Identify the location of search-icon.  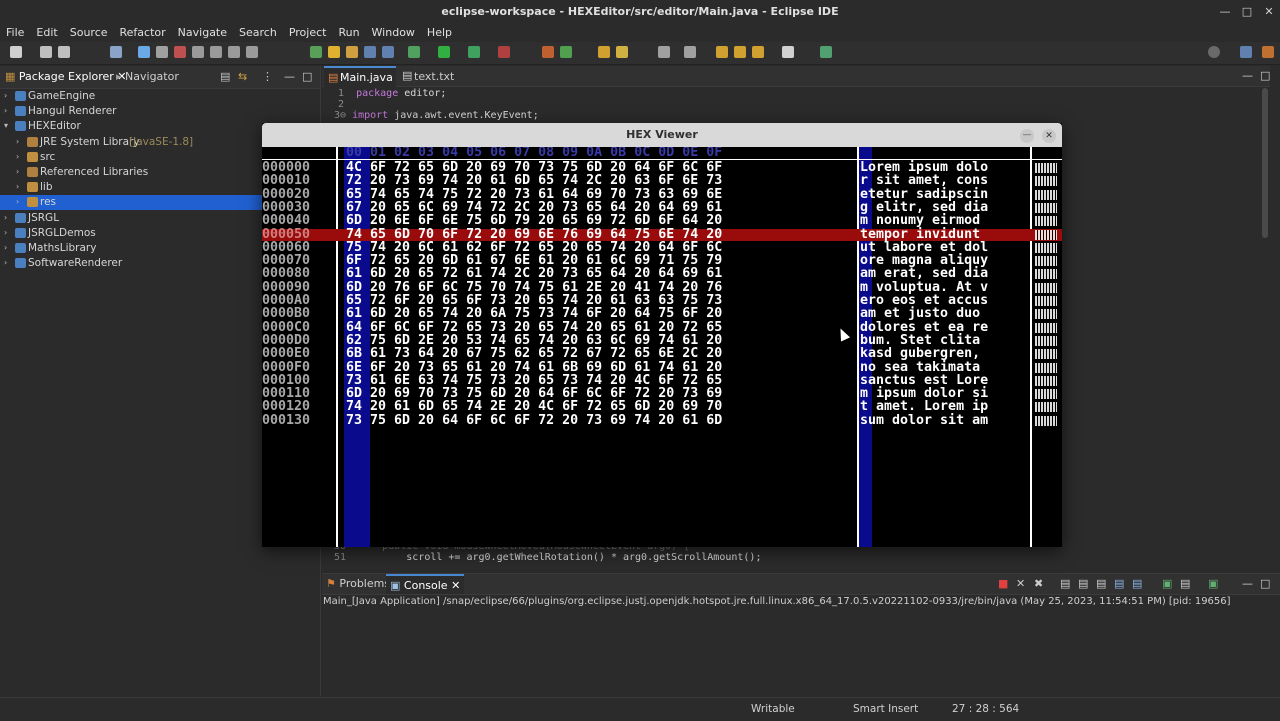
(1214, 52).